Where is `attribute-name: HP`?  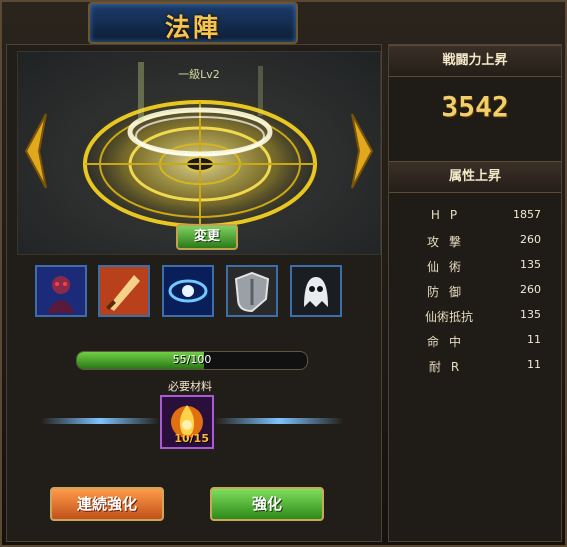 attribute-name: HP is located at coordinates (449, 215).